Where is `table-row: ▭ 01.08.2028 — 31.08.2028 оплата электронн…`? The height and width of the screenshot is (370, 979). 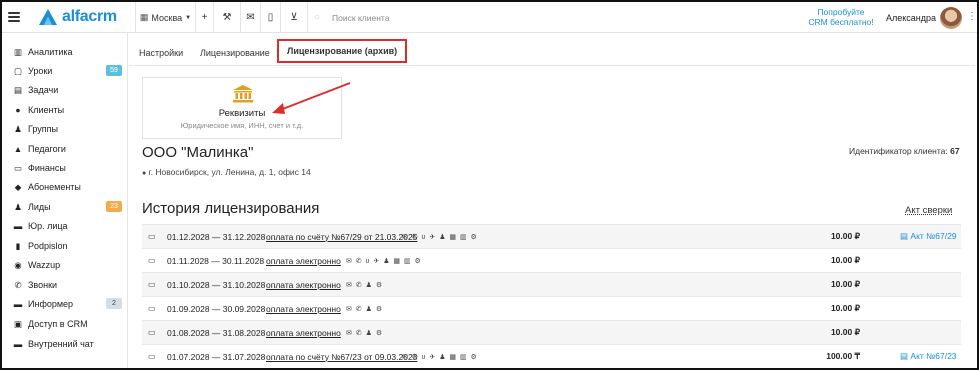
table-row: ▭ 01.08.2028 — 31.08.2028 оплата электронн… is located at coordinates (551, 332).